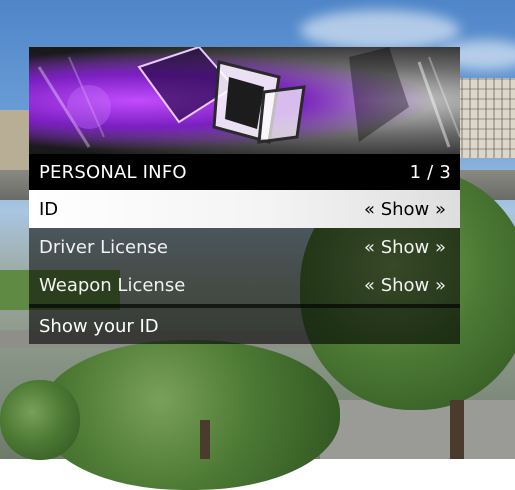  What do you see at coordinates (113, 172) in the screenshot?
I see `menu-title: PERSONAL INFO` at bounding box center [113, 172].